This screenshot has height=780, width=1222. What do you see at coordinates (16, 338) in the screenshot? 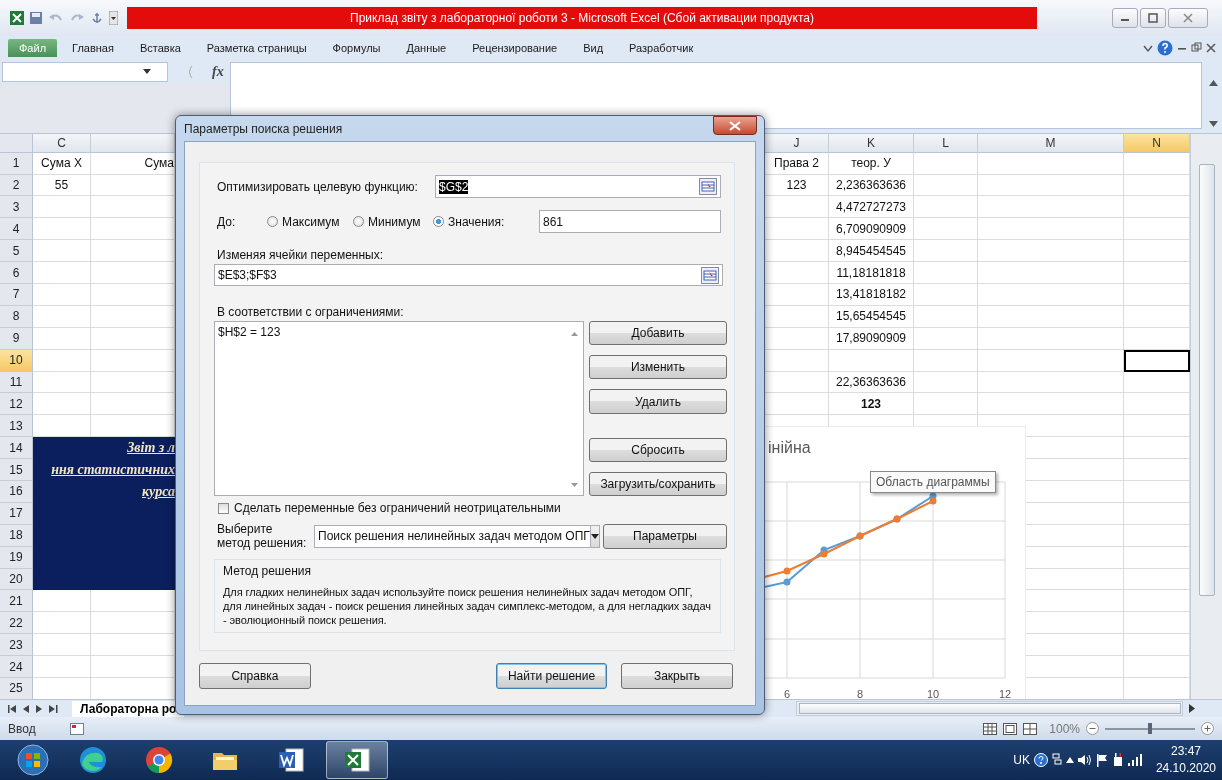
I see `row-header: 9` at bounding box center [16, 338].